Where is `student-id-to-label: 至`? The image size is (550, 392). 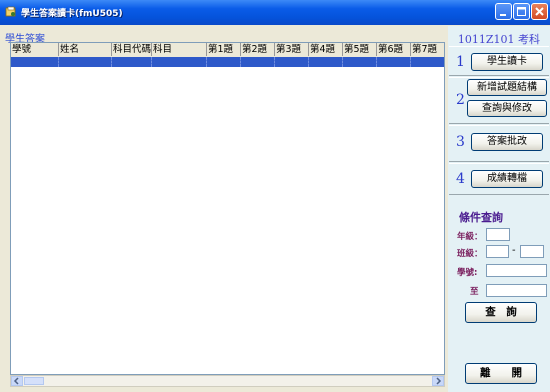 student-id-to-label: 至 is located at coordinates (474, 292).